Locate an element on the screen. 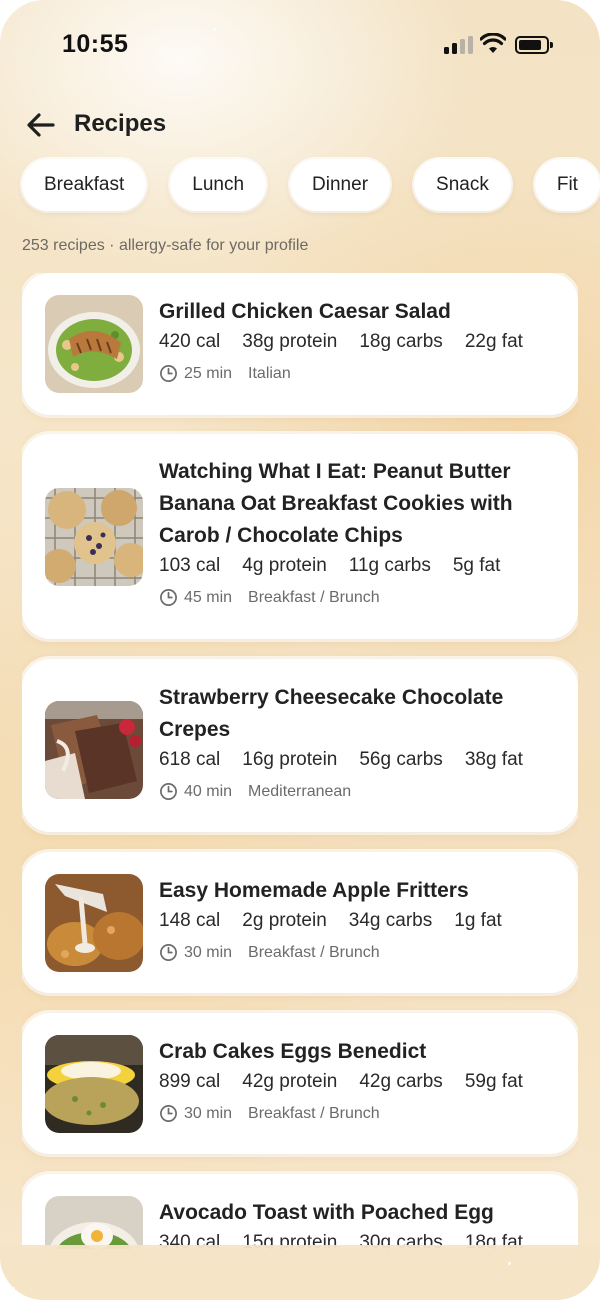 This screenshot has height=1300, width=600. wifi-icon is located at coordinates (493, 43).